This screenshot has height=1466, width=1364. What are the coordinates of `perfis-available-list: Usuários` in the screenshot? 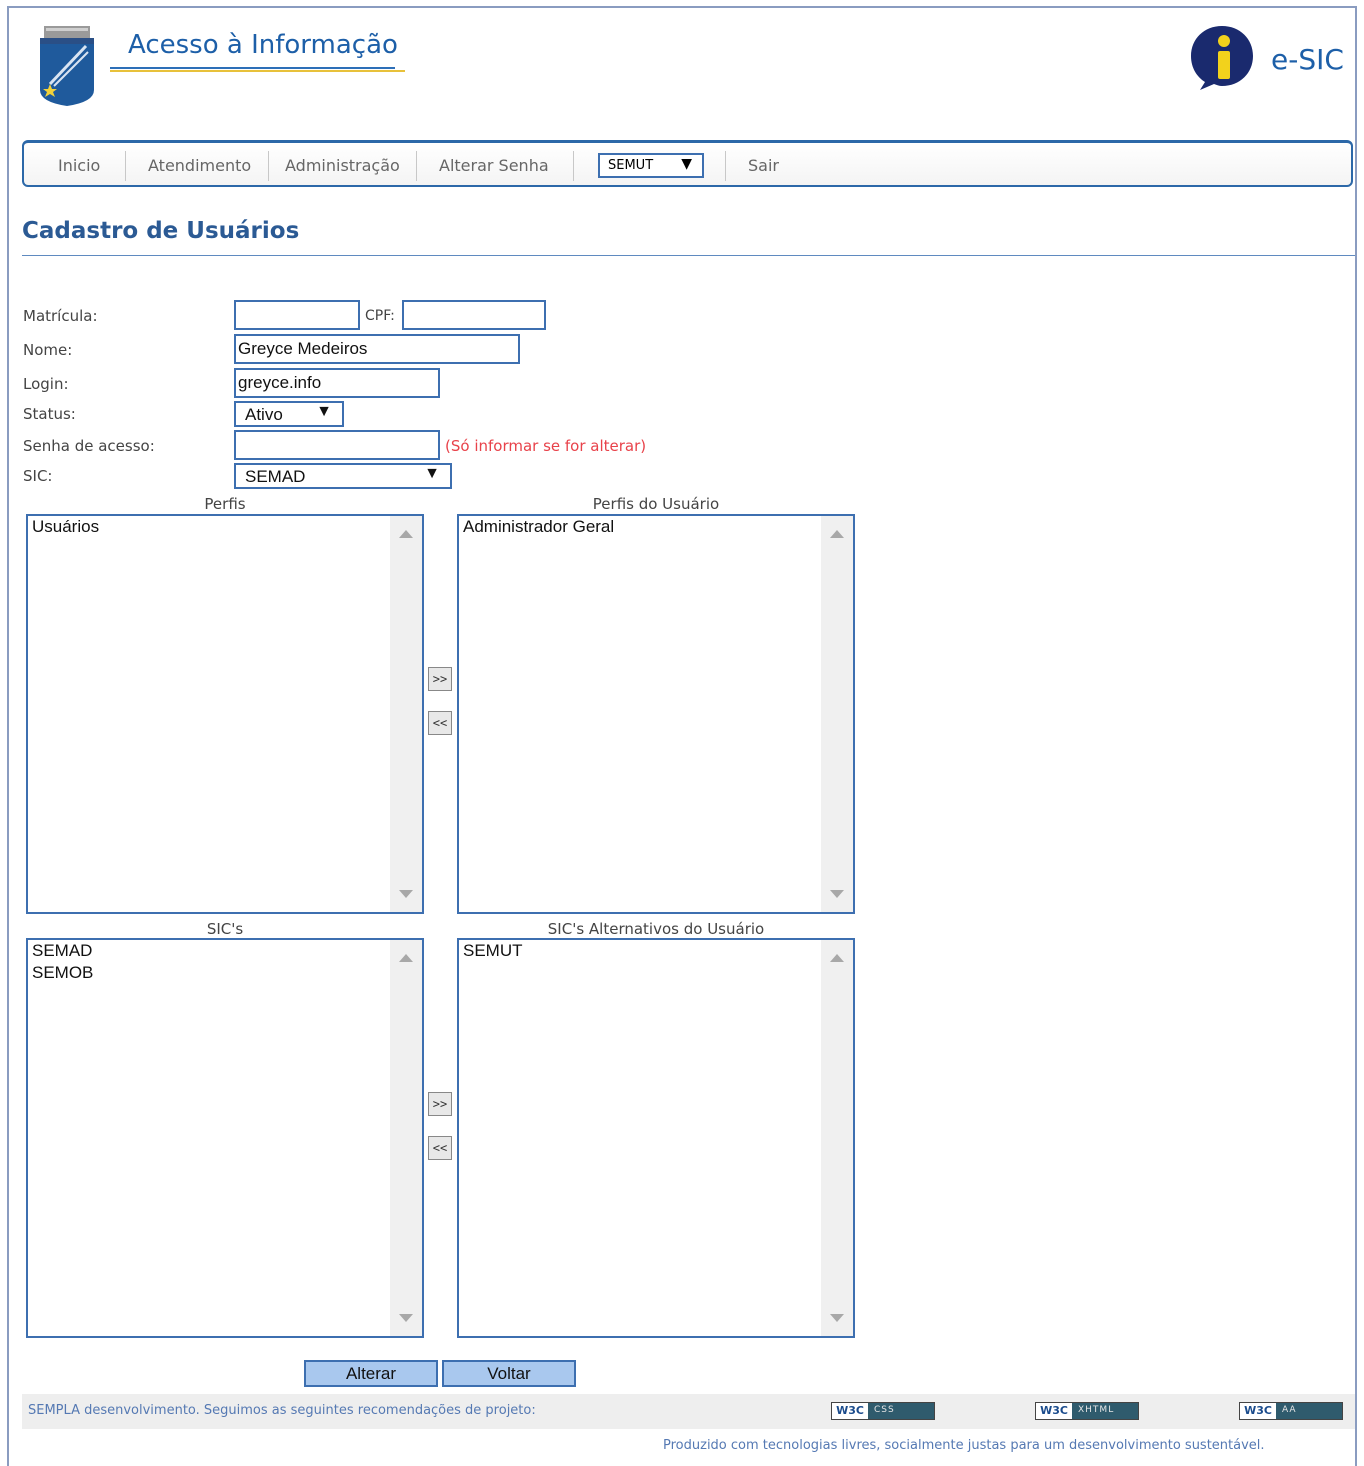 It's located at (225, 714).